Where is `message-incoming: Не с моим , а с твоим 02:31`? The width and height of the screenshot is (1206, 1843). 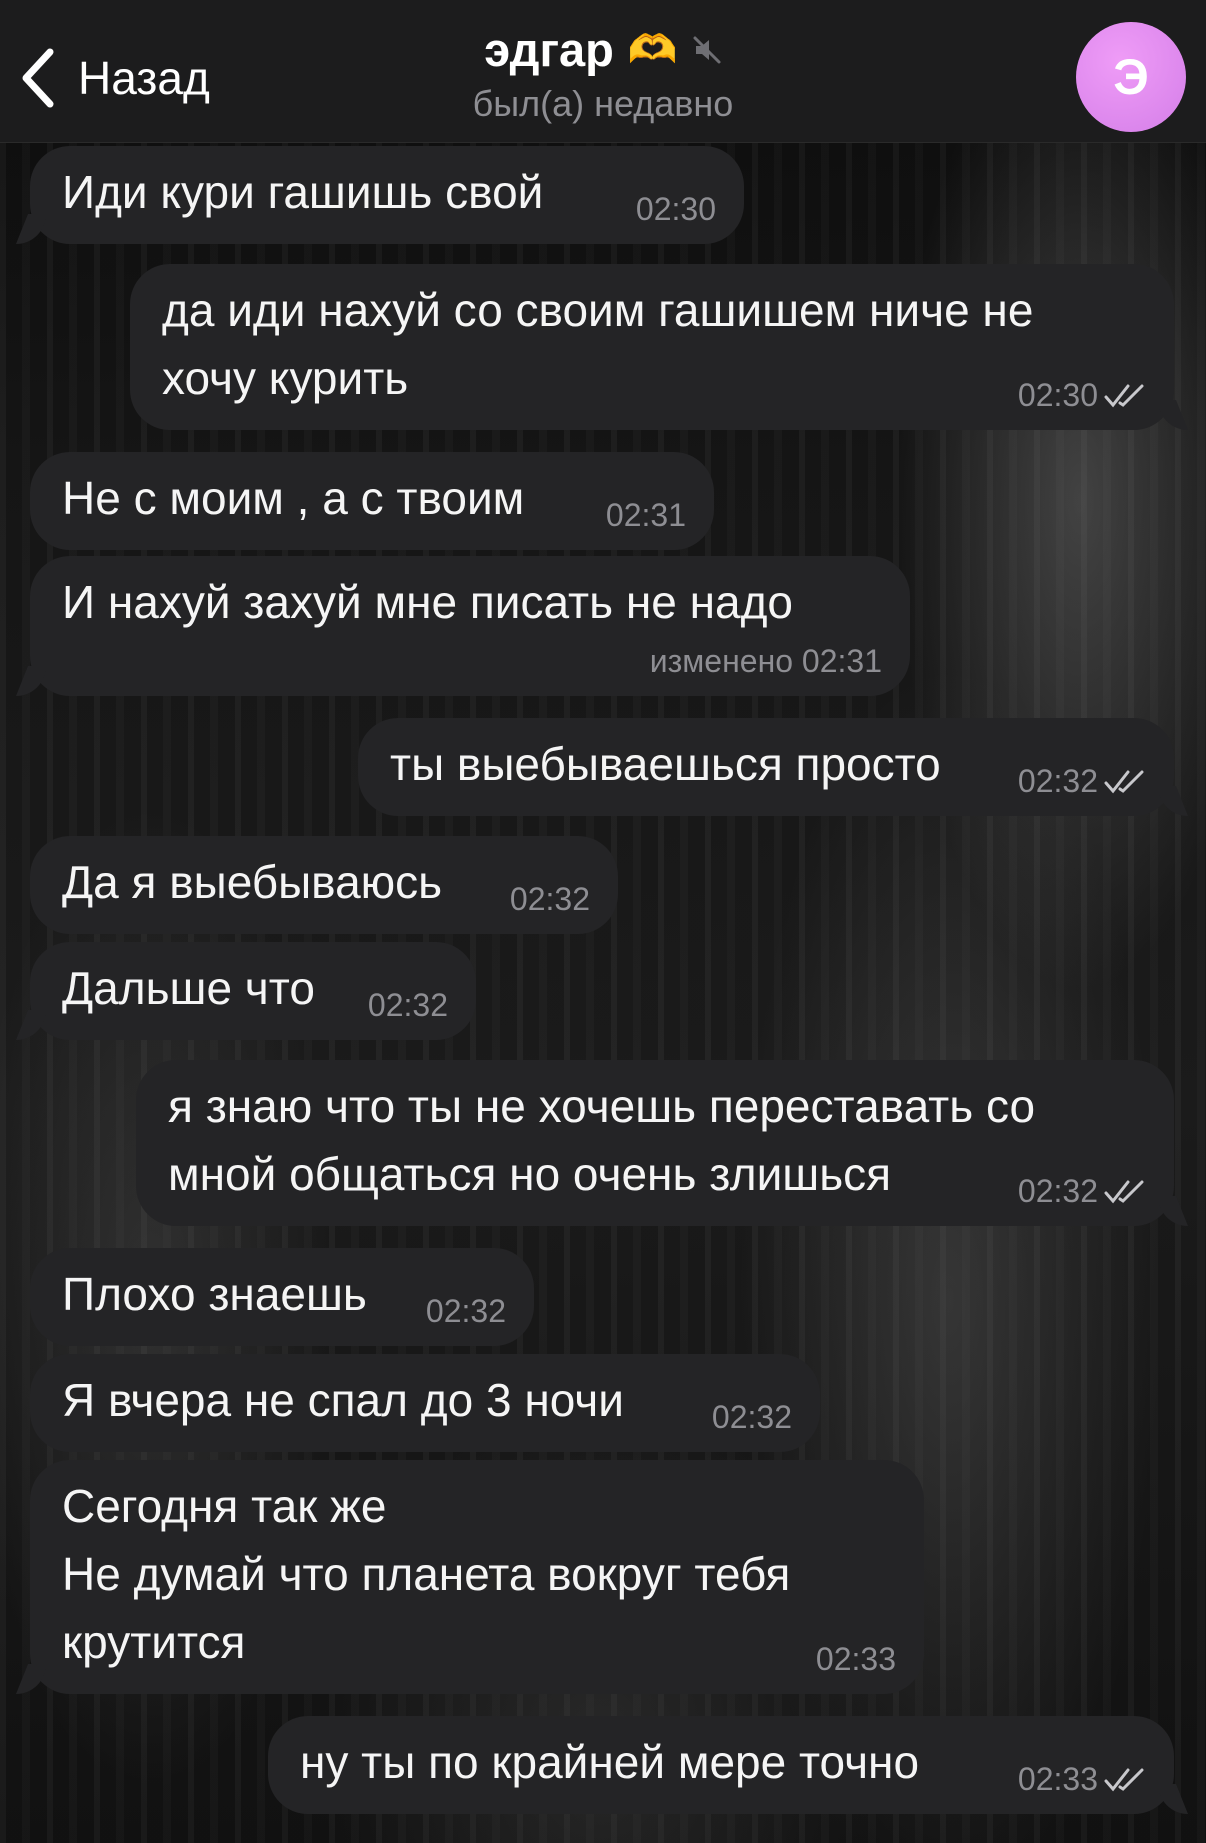 message-incoming: Не с моим , а с твоим 02:31 is located at coordinates (372, 501).